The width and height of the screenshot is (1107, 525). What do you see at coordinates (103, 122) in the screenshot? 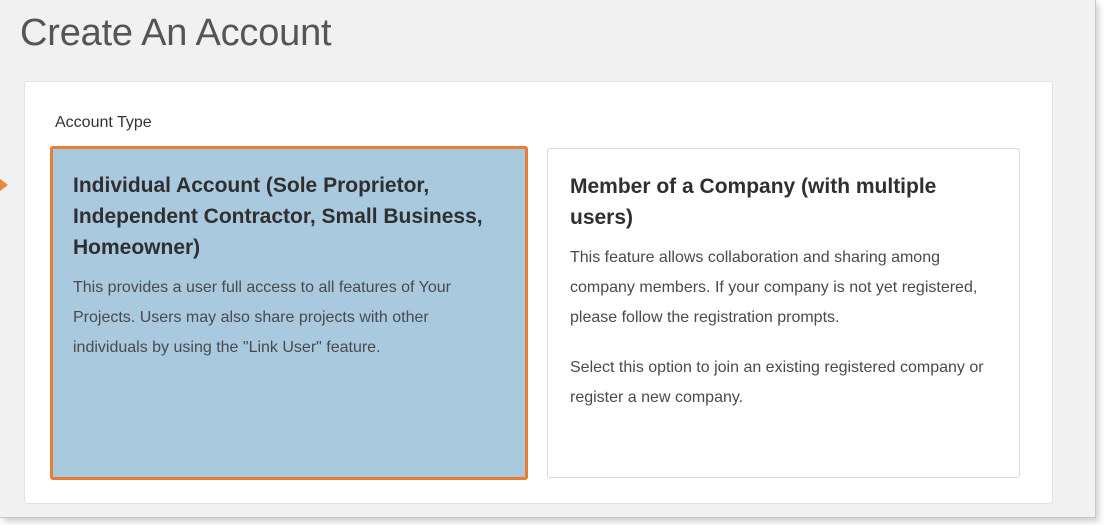
I see `account-type-label: Account Type` at bounding box center [103, 122].